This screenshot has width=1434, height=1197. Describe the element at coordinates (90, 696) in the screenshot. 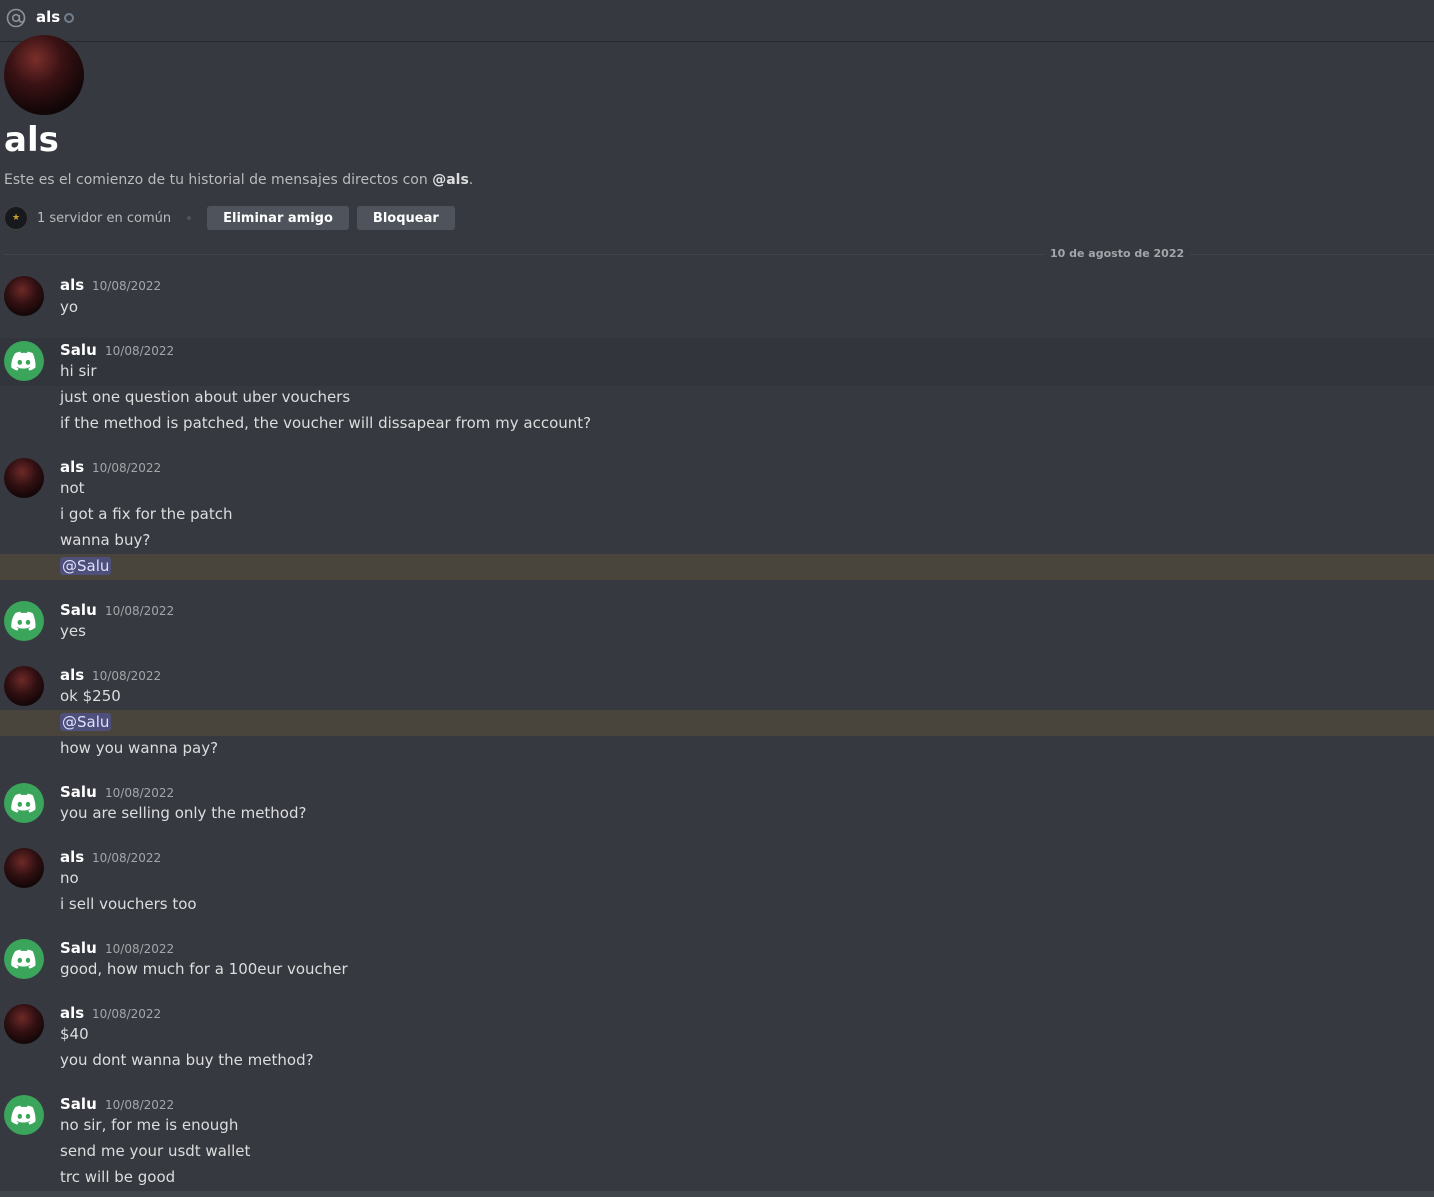

I see `message-text: ok $250` at that location.